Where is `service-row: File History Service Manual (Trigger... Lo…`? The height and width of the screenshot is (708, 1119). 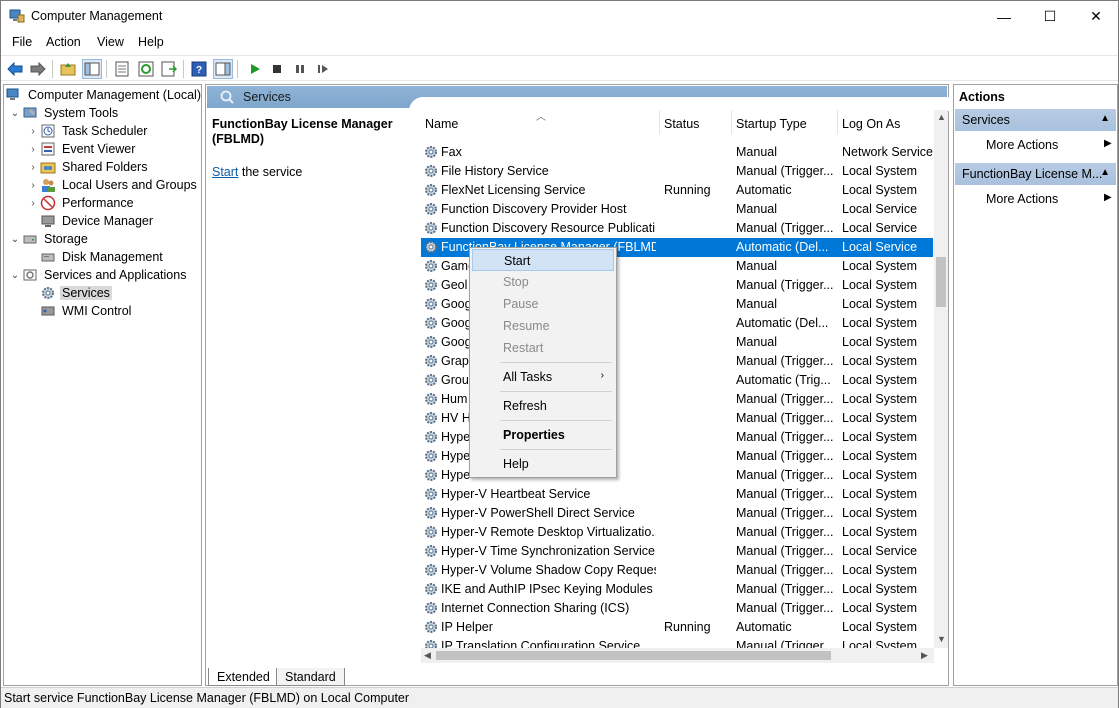 service-row: File History Service Manual (Trigger... Lo… is located at coordinates (677, 171).